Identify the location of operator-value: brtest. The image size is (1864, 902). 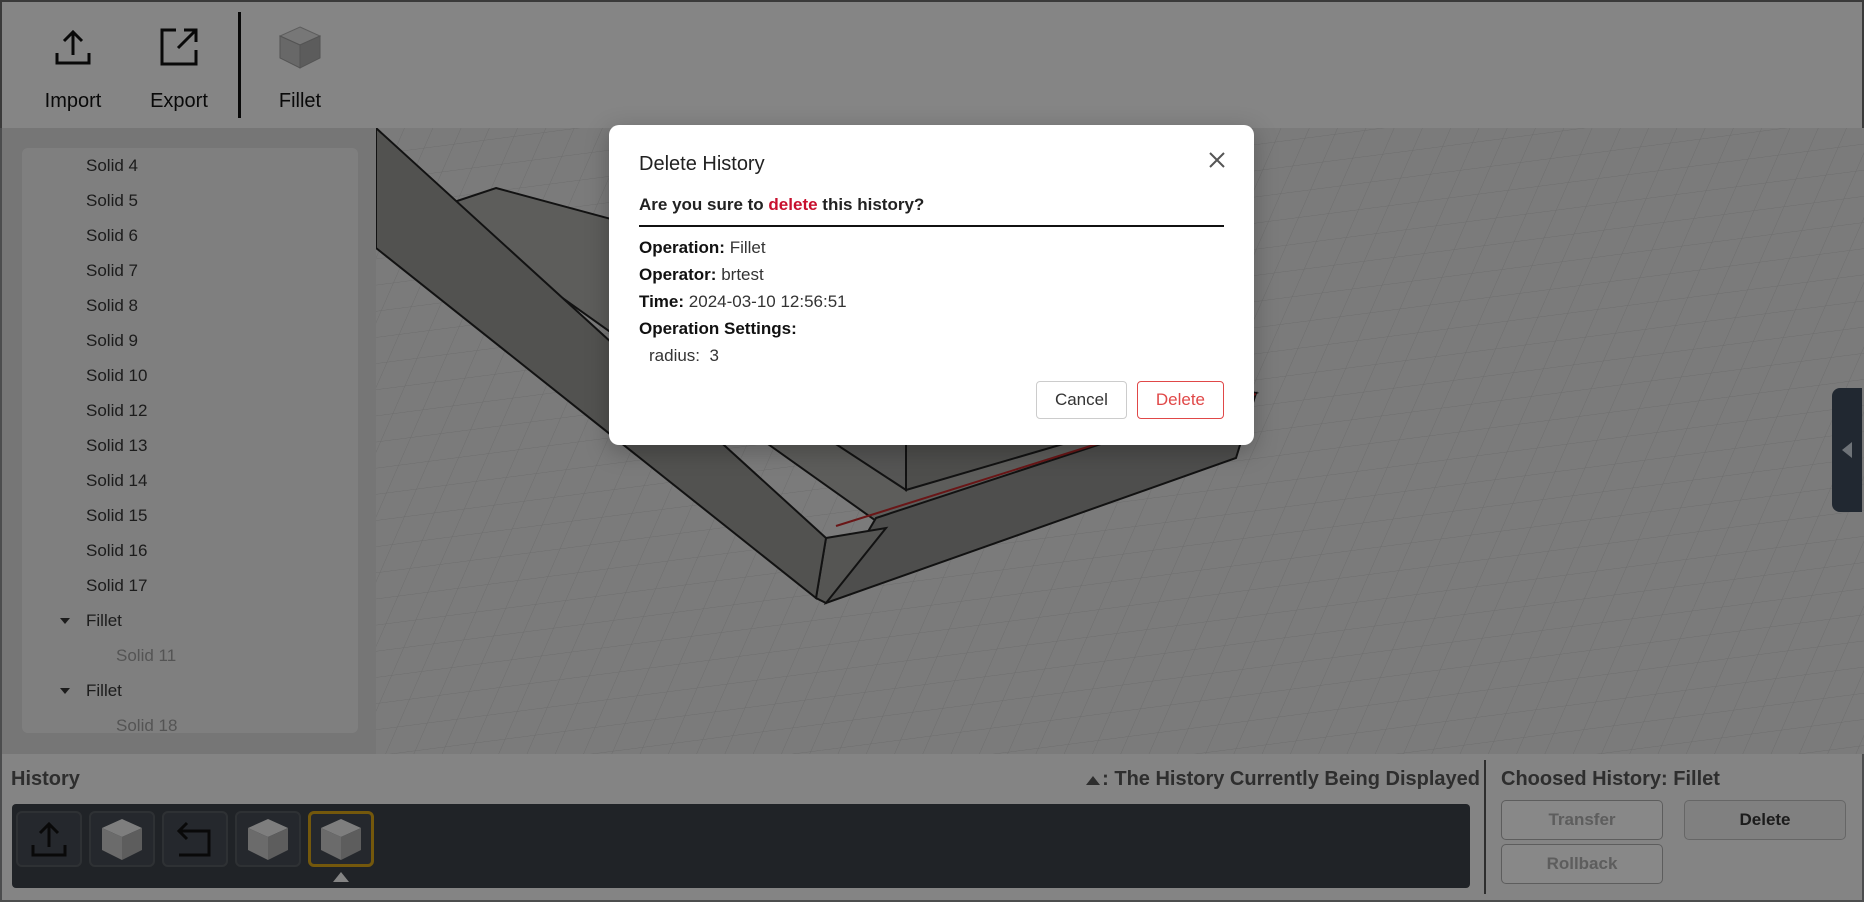
(742, 274).